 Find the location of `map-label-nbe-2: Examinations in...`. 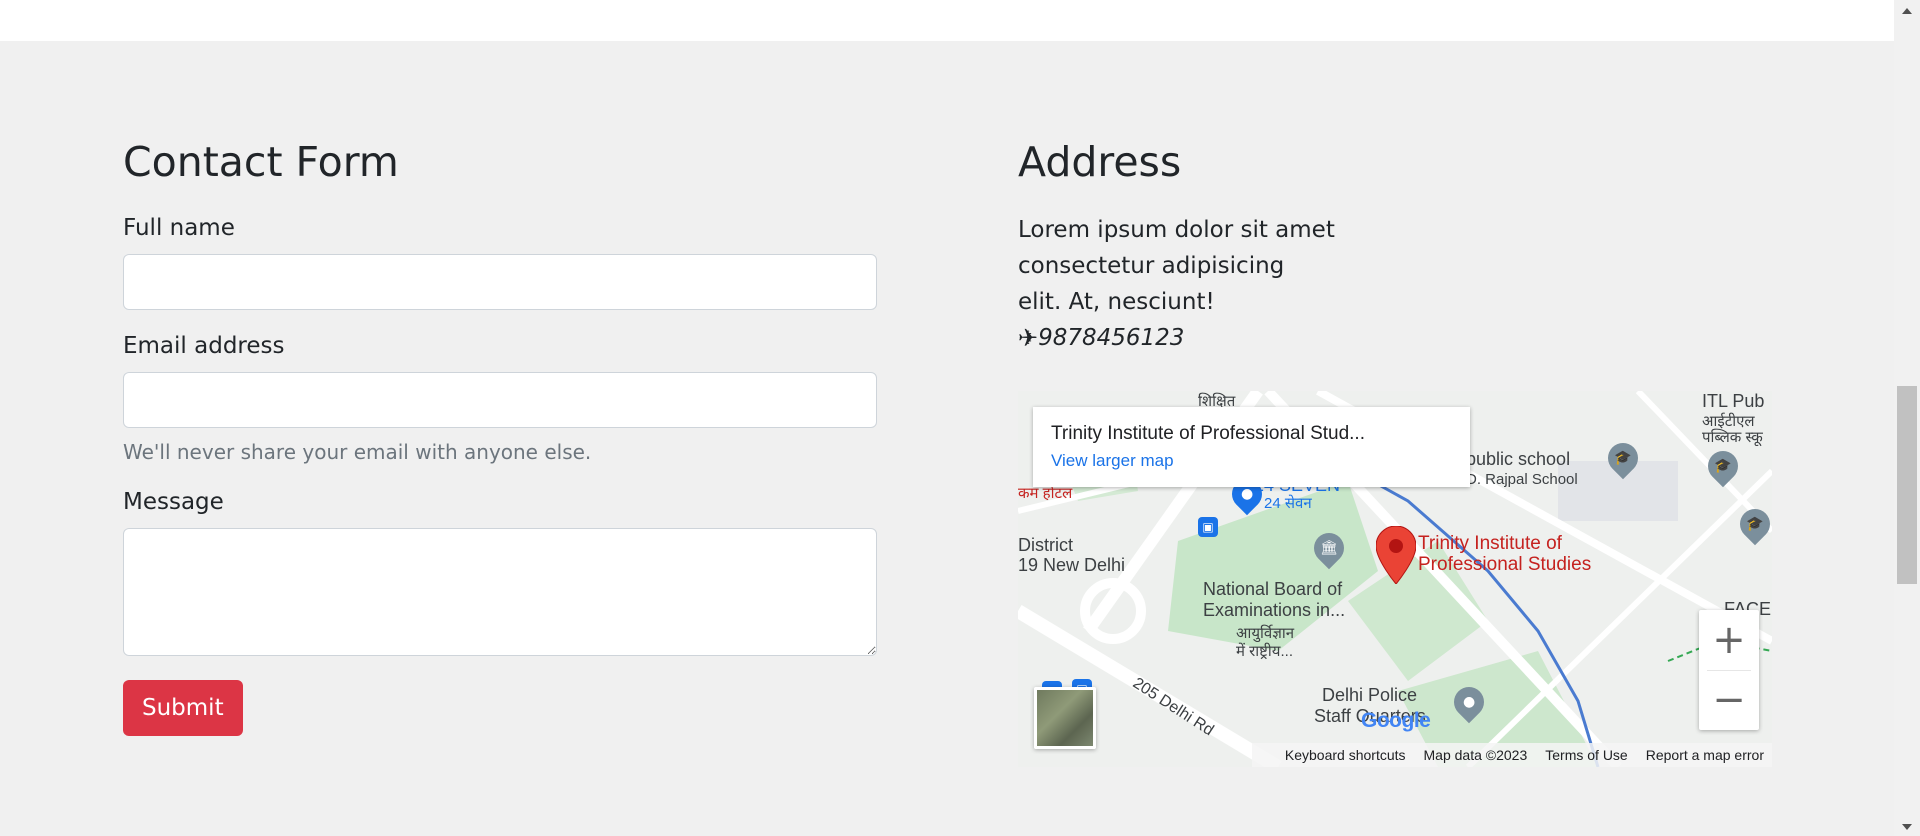

map-label-nbe-2: Examinations in... is located at coordinates (1274, 610).